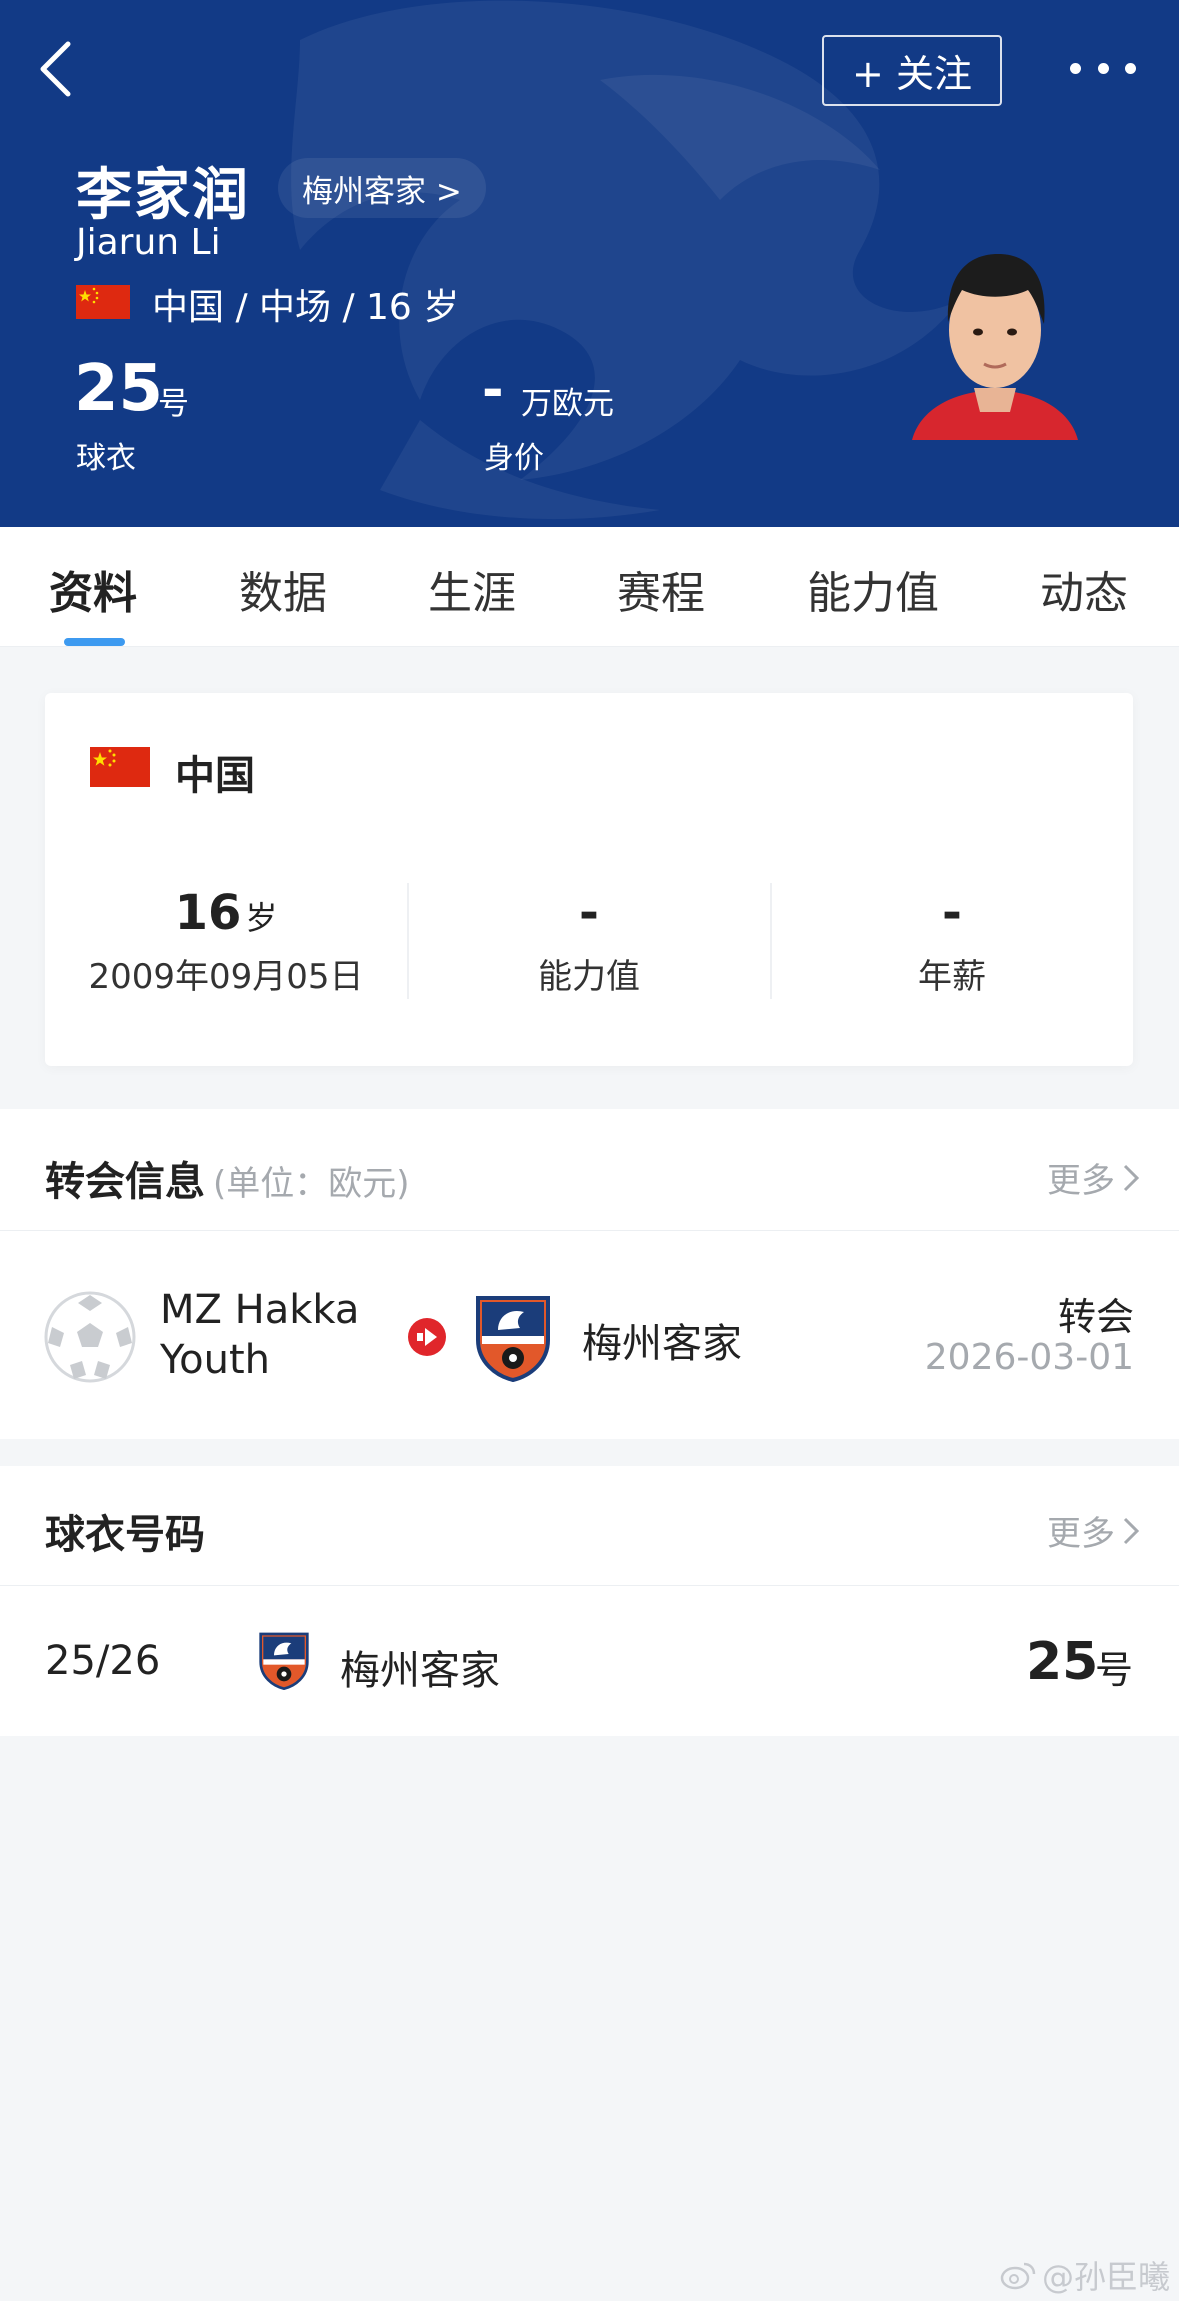  I want to click on tab-ability: 能力值, so click(873, 589).